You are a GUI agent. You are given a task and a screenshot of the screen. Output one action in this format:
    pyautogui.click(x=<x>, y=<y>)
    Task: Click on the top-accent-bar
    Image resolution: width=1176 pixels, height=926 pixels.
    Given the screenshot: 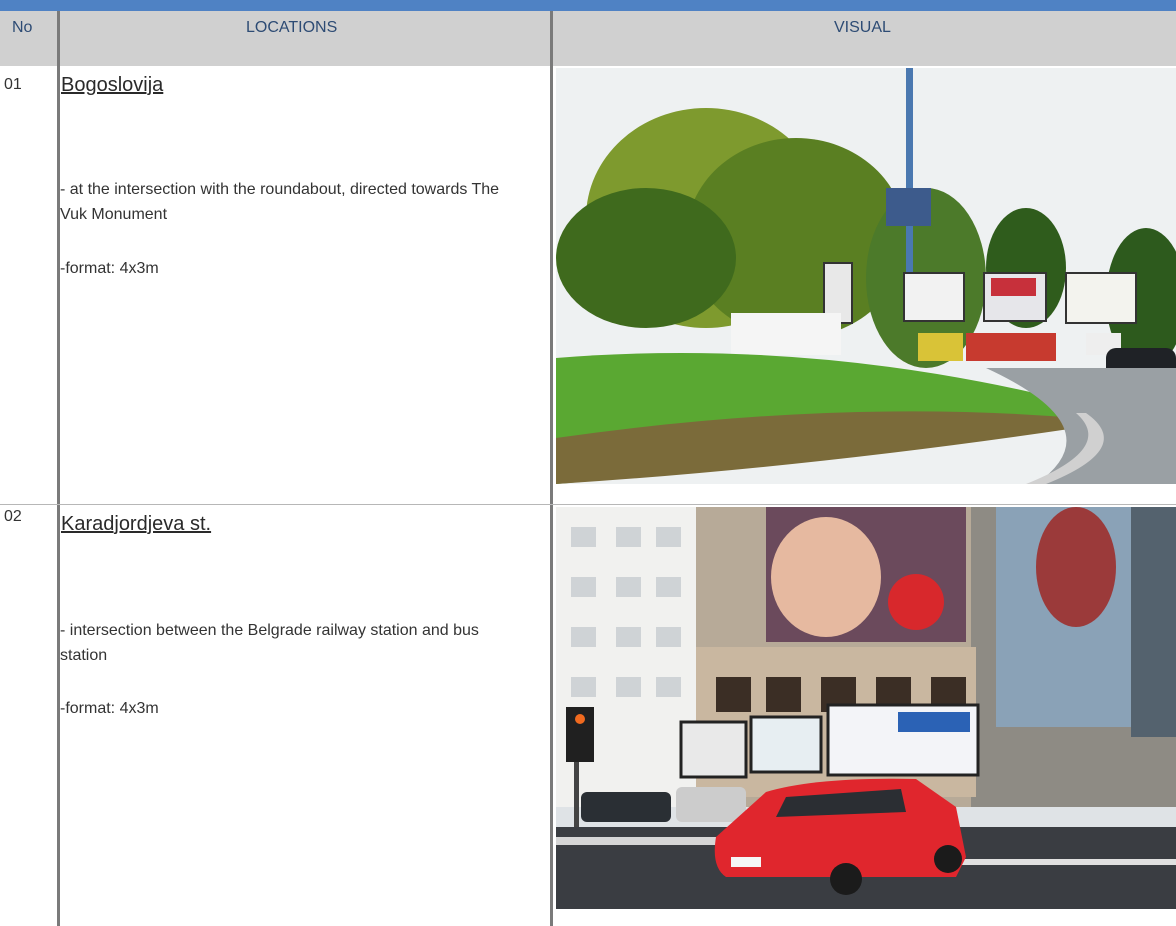 What is the action you would take?
    pyautogui.click(x=588, y=5)
    